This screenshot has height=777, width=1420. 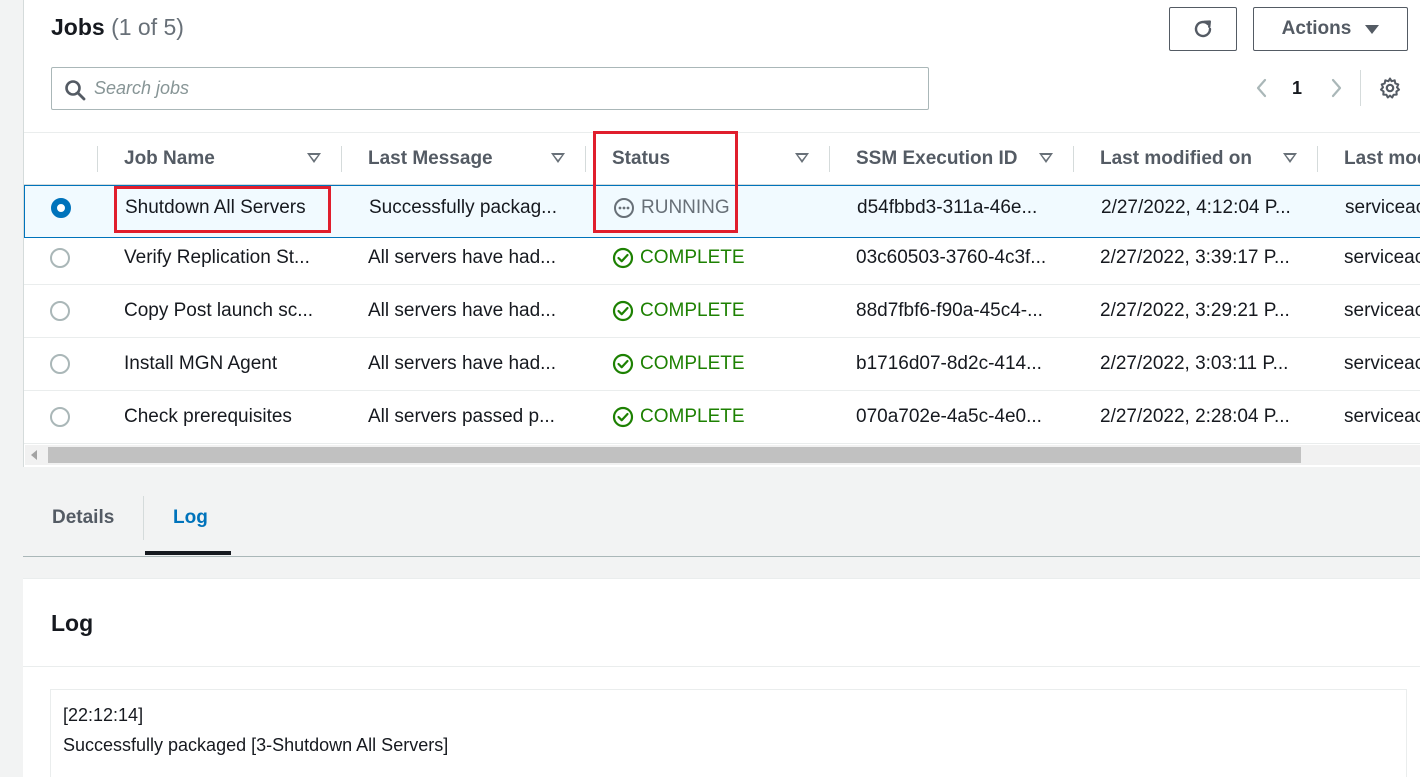 What do you see at coordinates (78, 27) in the screenshot?
I see `page-title-text: Jobs` at bounding box center [78, 27].